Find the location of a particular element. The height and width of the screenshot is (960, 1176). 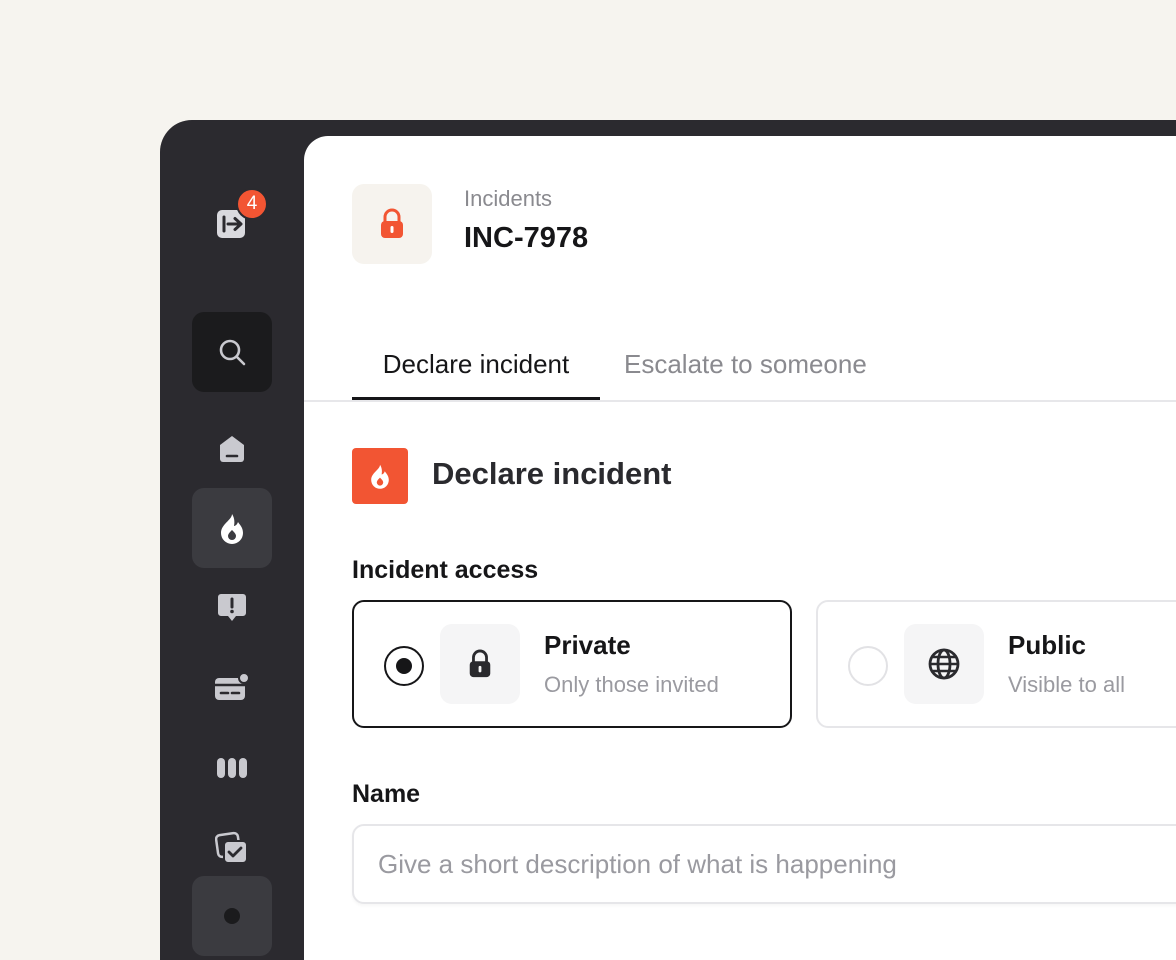

private-icon-tile is located at coordinates (480, 664).